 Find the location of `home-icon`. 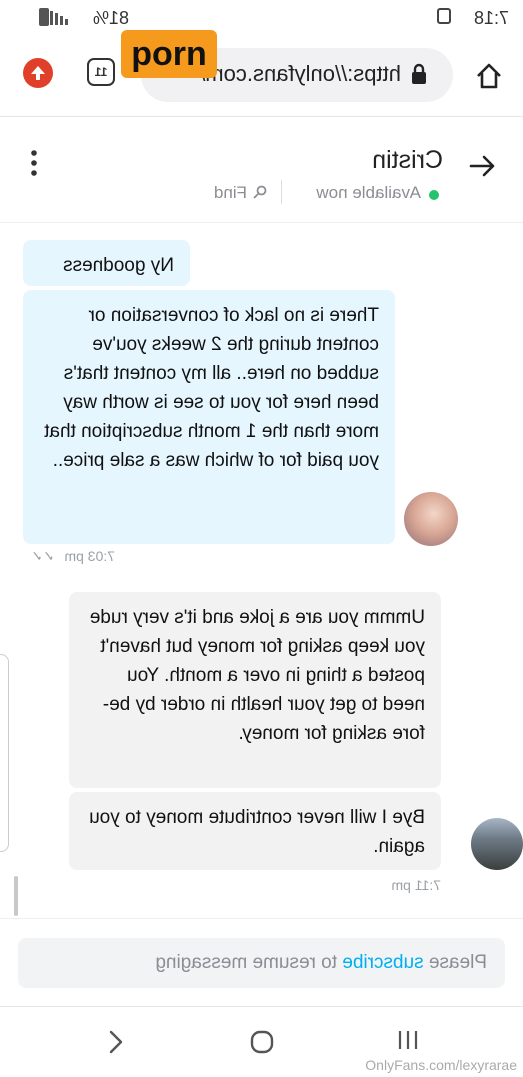

home-icon is located at coordinates (489, 76).